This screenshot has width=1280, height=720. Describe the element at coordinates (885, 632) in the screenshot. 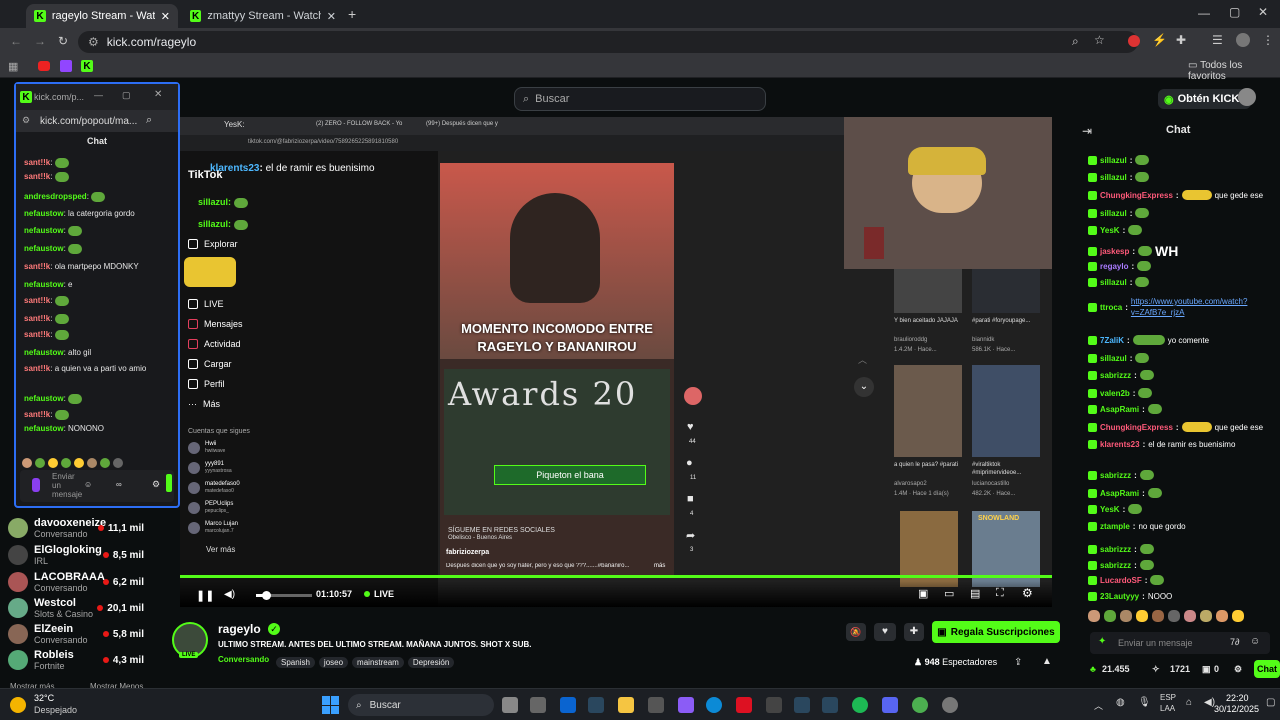

I see `follow-heart-icon: ♥` at that location.